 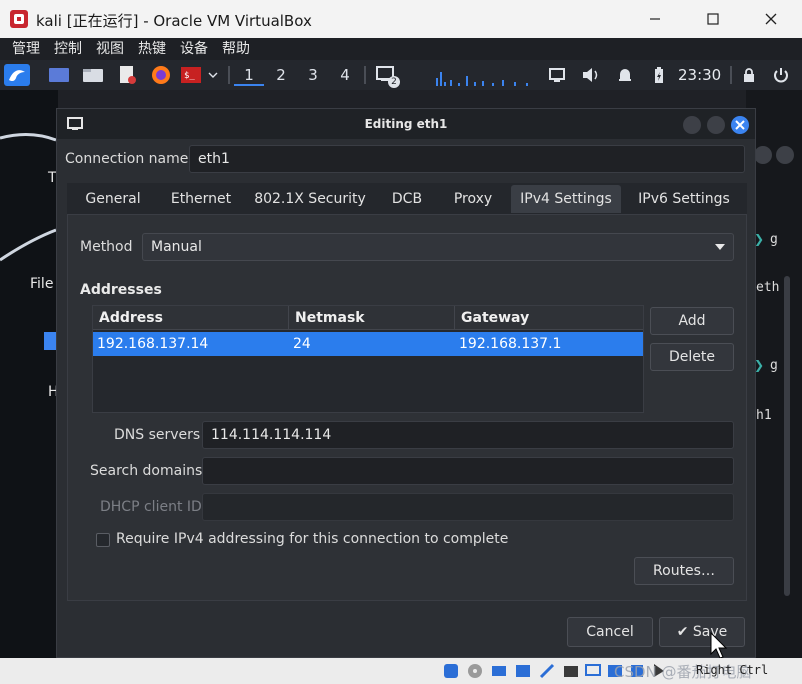 What do you see at coordinates (499, 671) in the screenshot?
I see `audio-icon` at bounding box center [499, 671].